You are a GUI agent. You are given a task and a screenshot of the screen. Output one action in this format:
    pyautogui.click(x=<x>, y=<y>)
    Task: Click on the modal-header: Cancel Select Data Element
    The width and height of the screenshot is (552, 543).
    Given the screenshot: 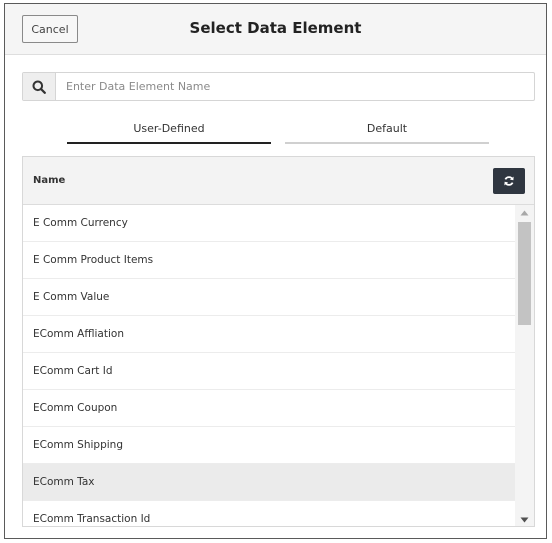 What is the action you would take?
    pyautogui.click(x=275, y=29)
    